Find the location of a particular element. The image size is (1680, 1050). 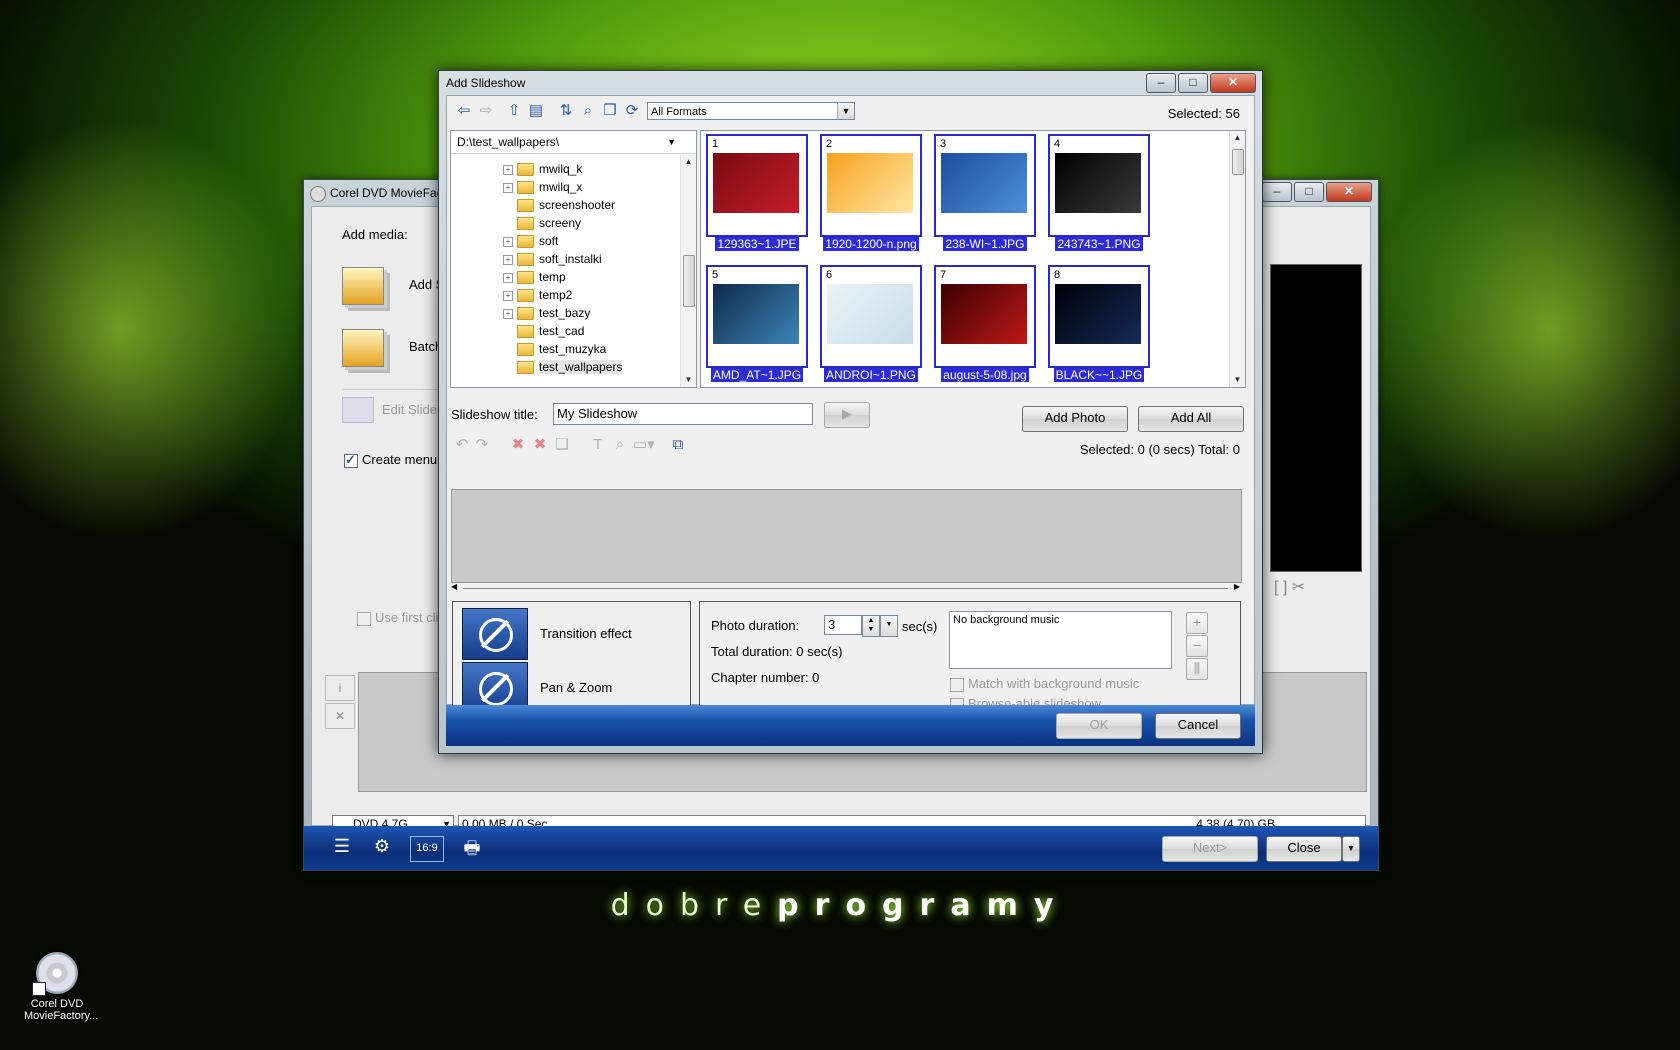

thumbnail-frame: 7 is located at coordinates (985, 316).